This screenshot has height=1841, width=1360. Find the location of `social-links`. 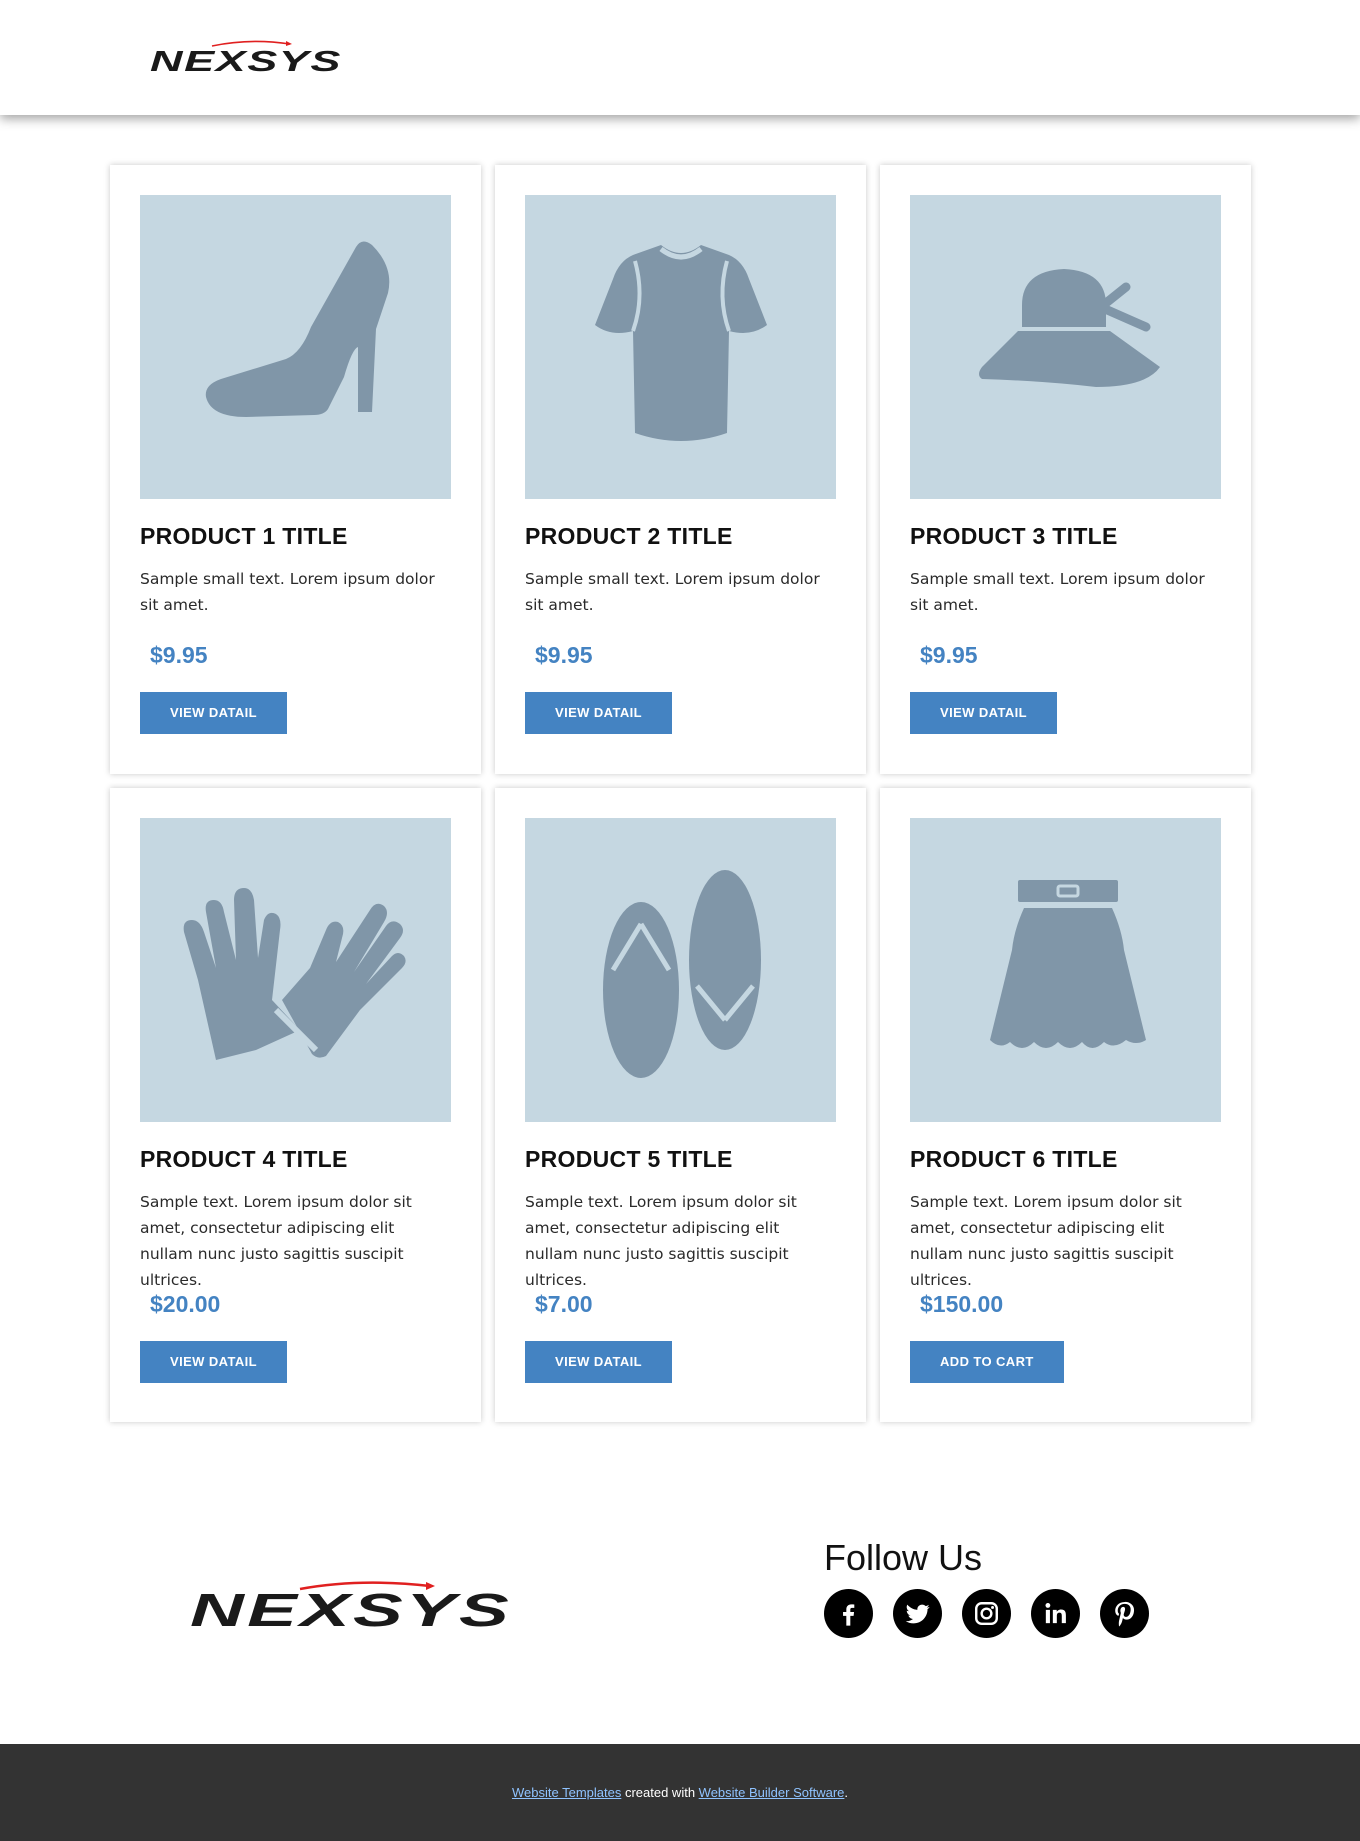

social-links is located at coordinates (986, 1613).